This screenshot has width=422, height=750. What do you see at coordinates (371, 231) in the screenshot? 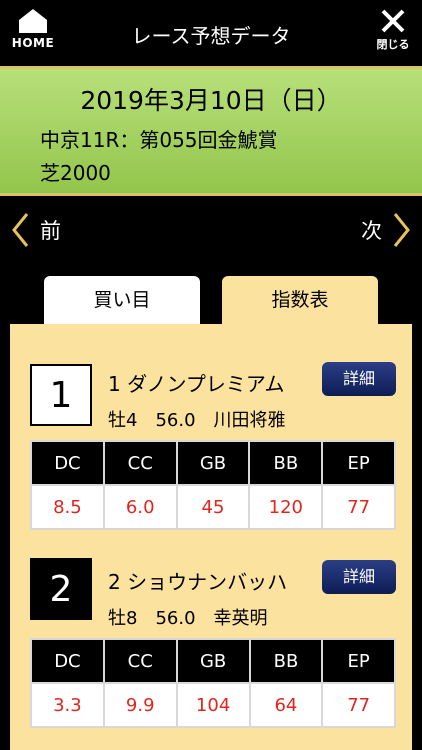
I see `next-label: 次` at bounding box center [371, 231].